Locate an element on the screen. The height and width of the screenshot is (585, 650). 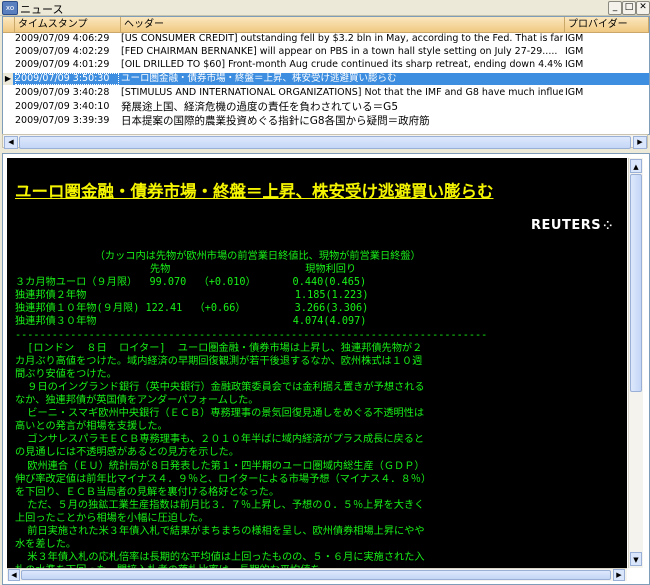
article-line: ただ、５月の独鉱工業生産指数は前月比３．７％上昇し、予想の０．５％上昇を大きく is located at coordinates (220, 505).